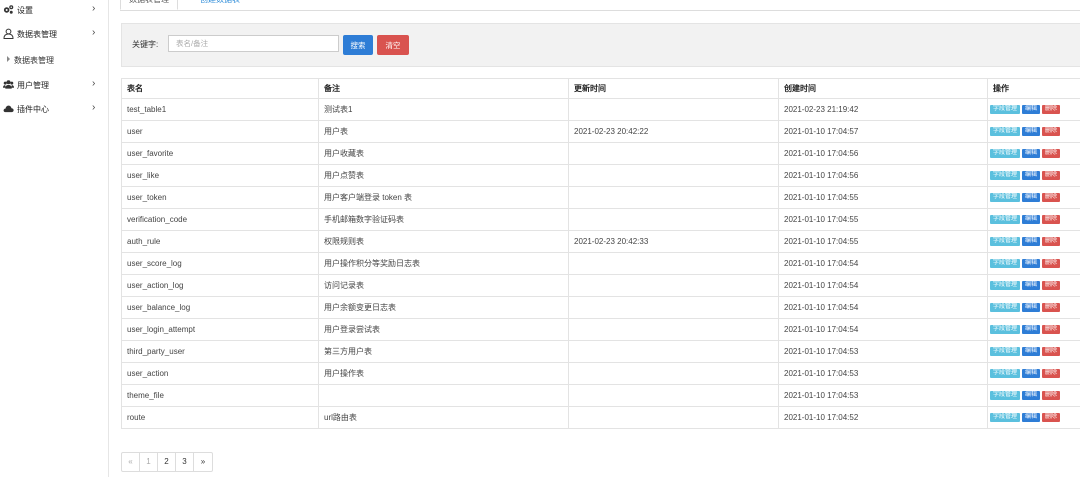 The height and width of the screenshot is (477, 1080). I want to click on column-header-comment: 备注, so click(443, 88).